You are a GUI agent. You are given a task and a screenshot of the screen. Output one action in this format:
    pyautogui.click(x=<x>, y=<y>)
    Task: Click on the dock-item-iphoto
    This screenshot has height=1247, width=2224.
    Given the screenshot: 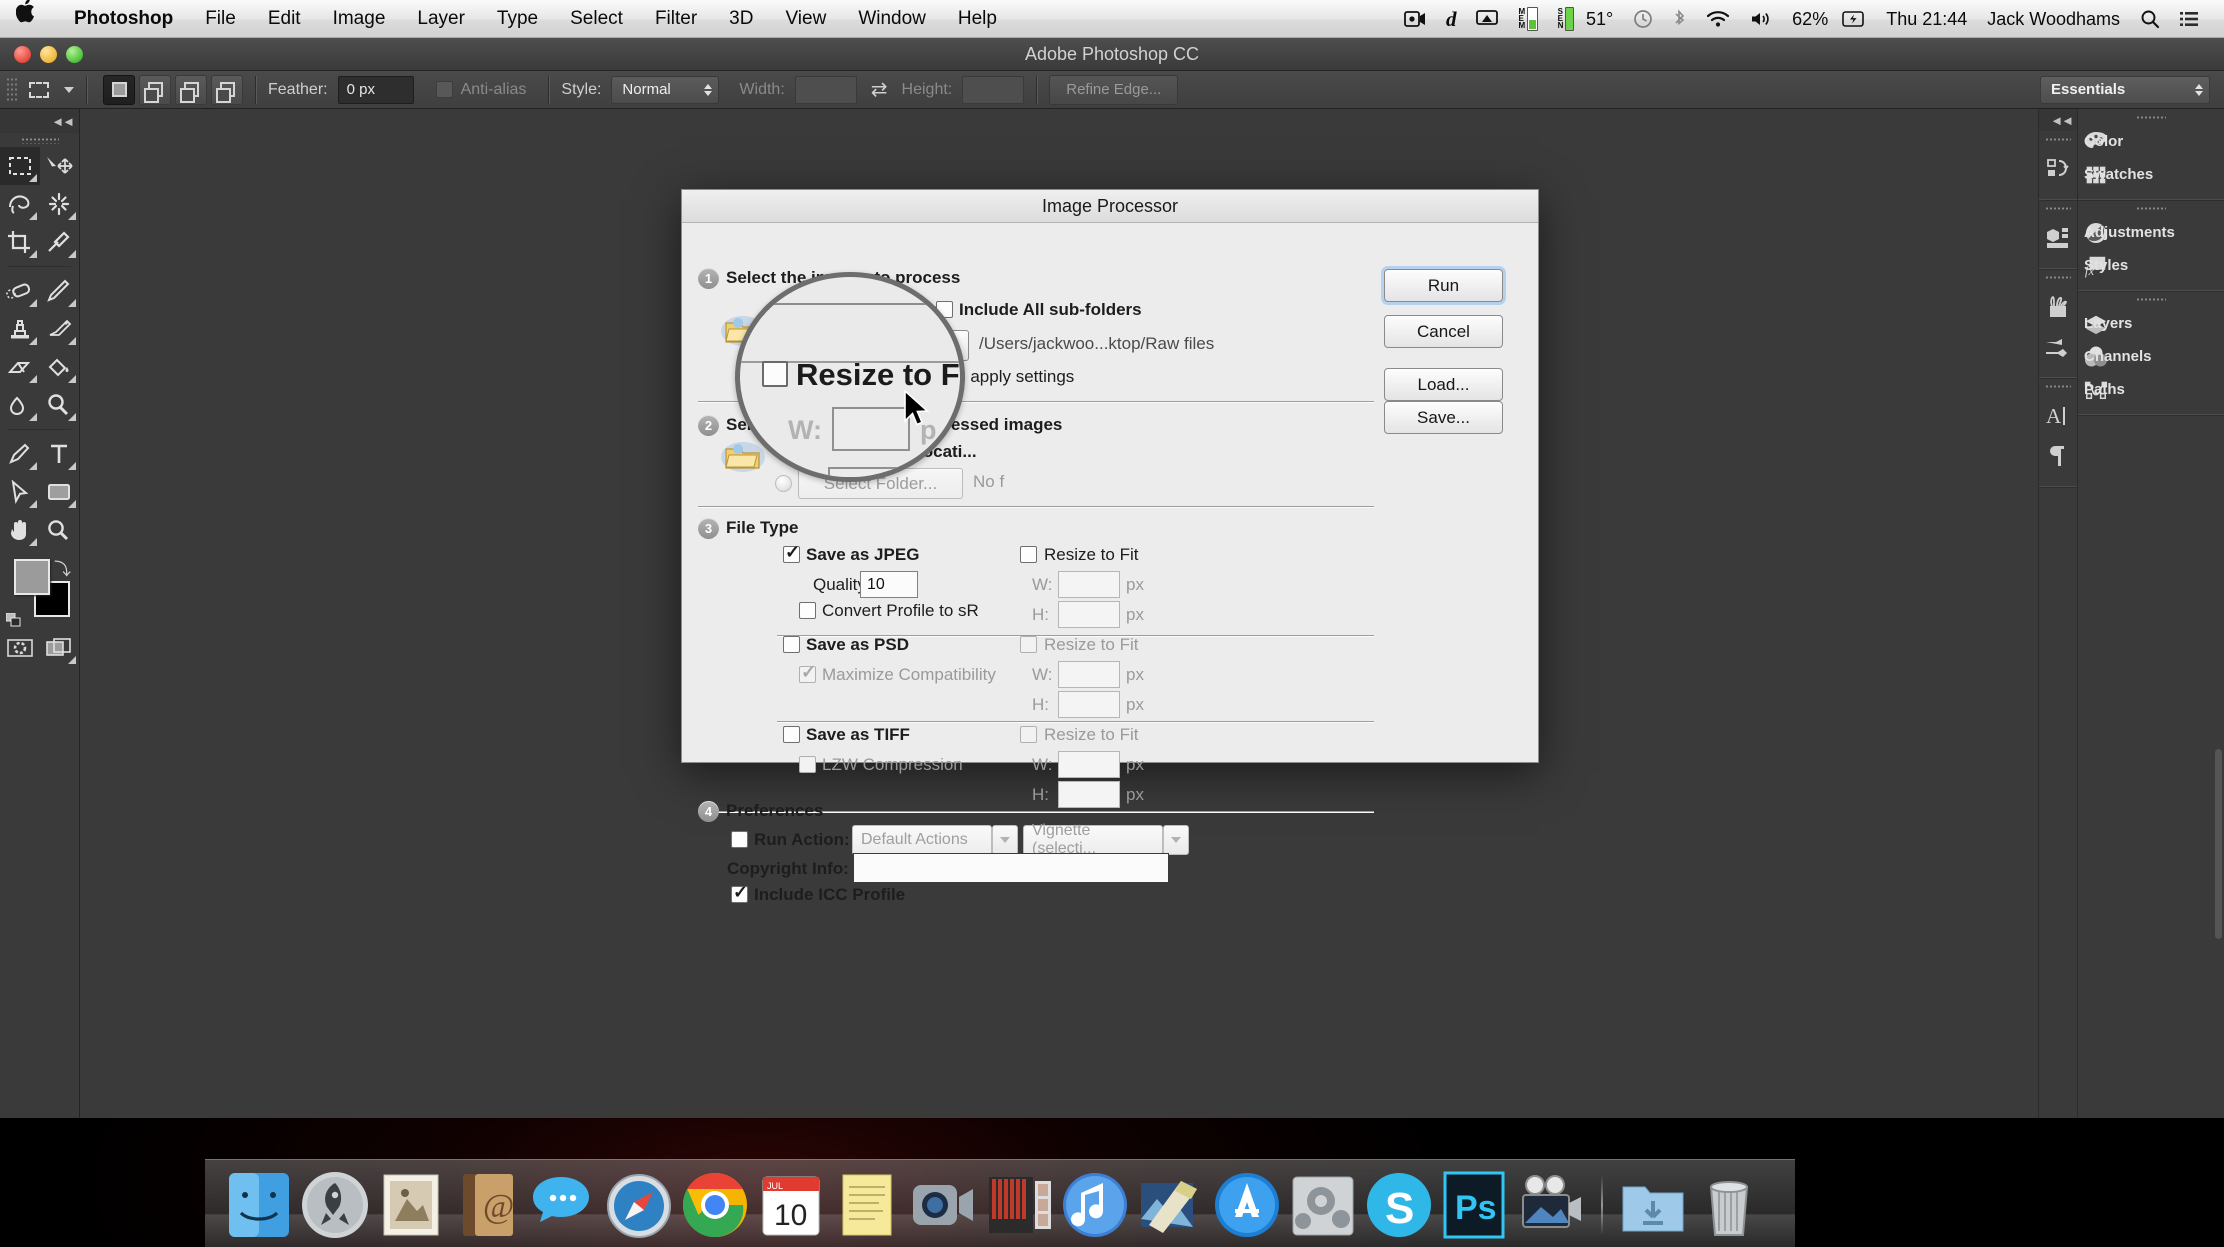 What is the action you would take?
    pyautogui.click(x=1171, y=1205)
    